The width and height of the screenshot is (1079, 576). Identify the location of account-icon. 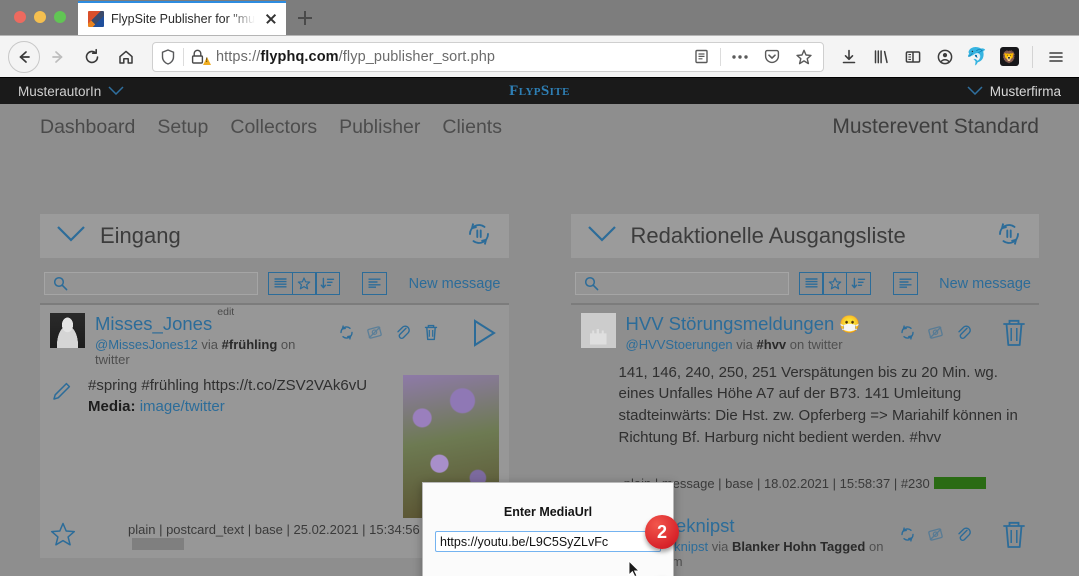
(945, 57).